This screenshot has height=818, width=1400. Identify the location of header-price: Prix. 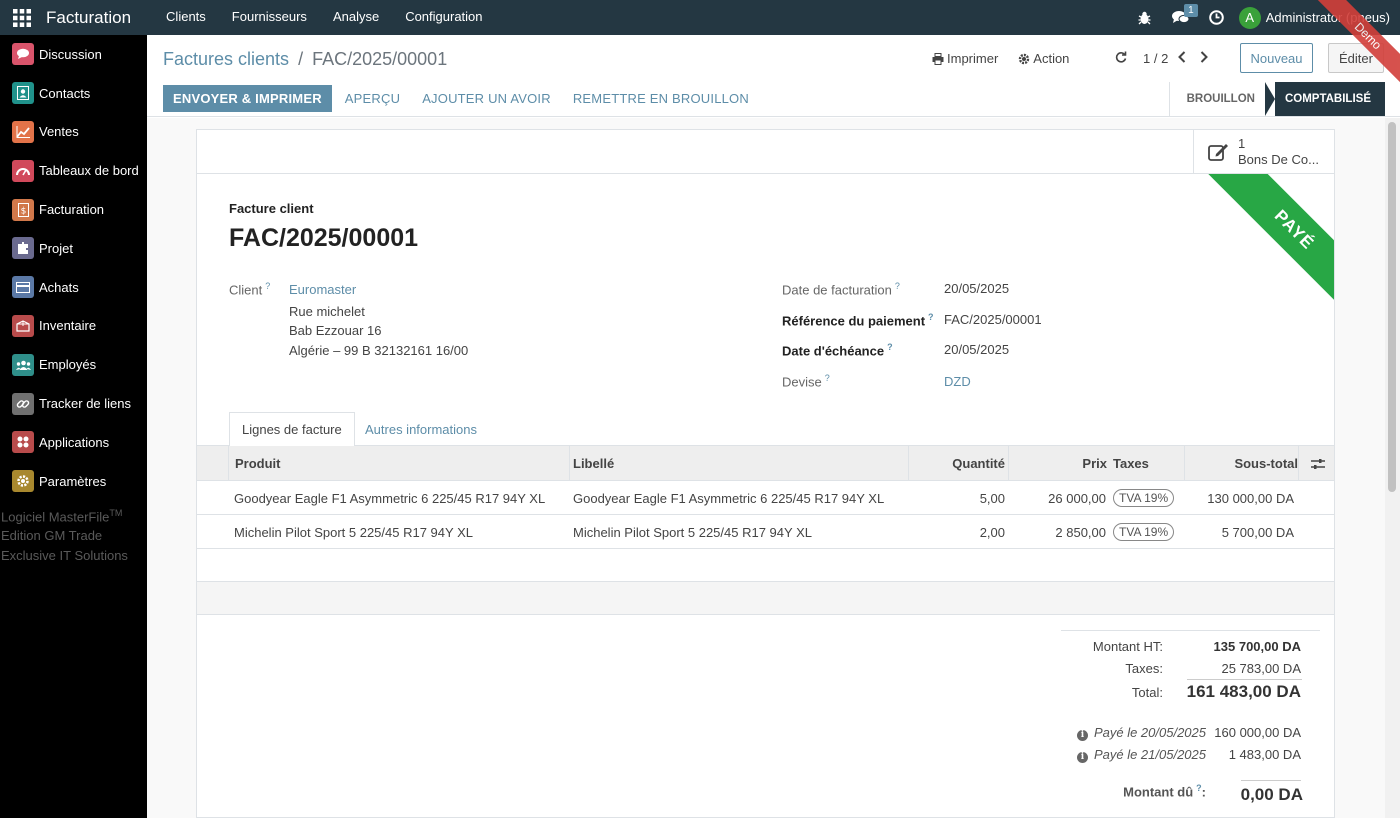
(1058, 463).